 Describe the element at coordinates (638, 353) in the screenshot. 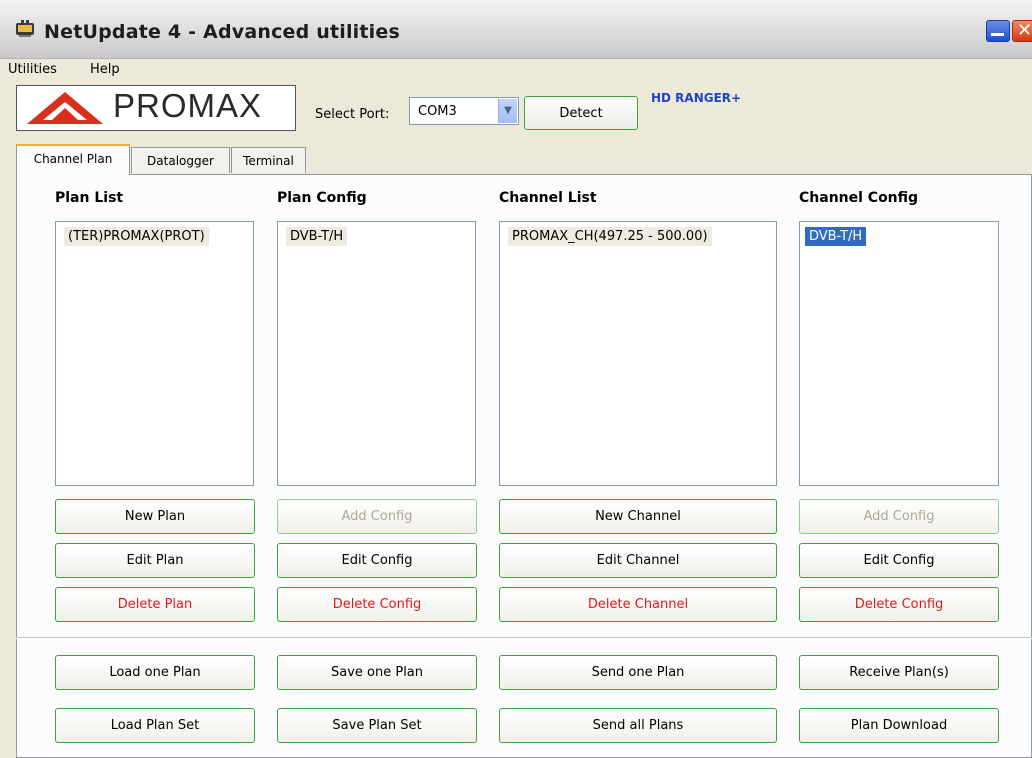

I see `channel-list: PROMAX_CH(497.25 - 500.00)` at that location.